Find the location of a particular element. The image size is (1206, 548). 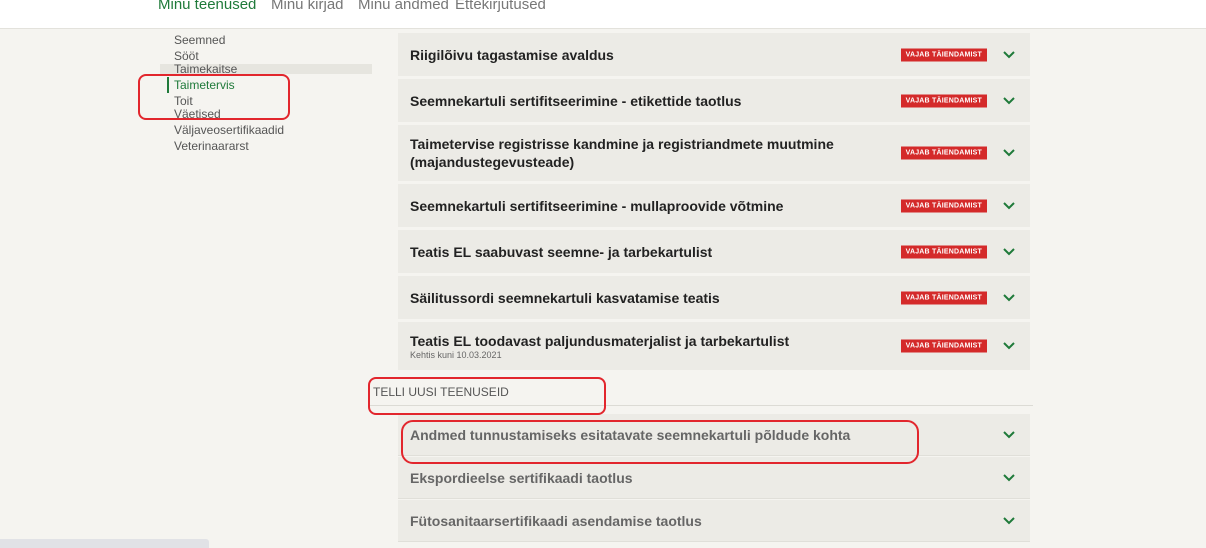

sidebar-item-vaetised: Väetised is located at coordinates (266, 114).